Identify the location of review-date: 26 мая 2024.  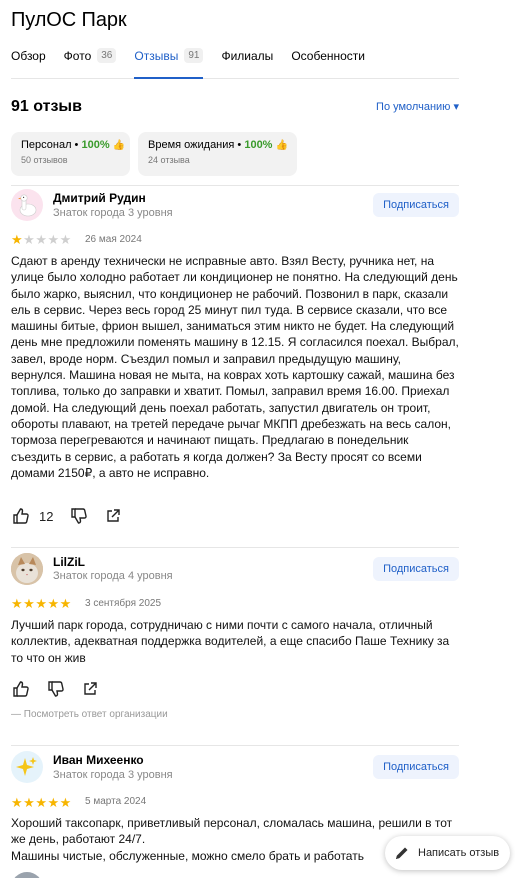
(113, 239).